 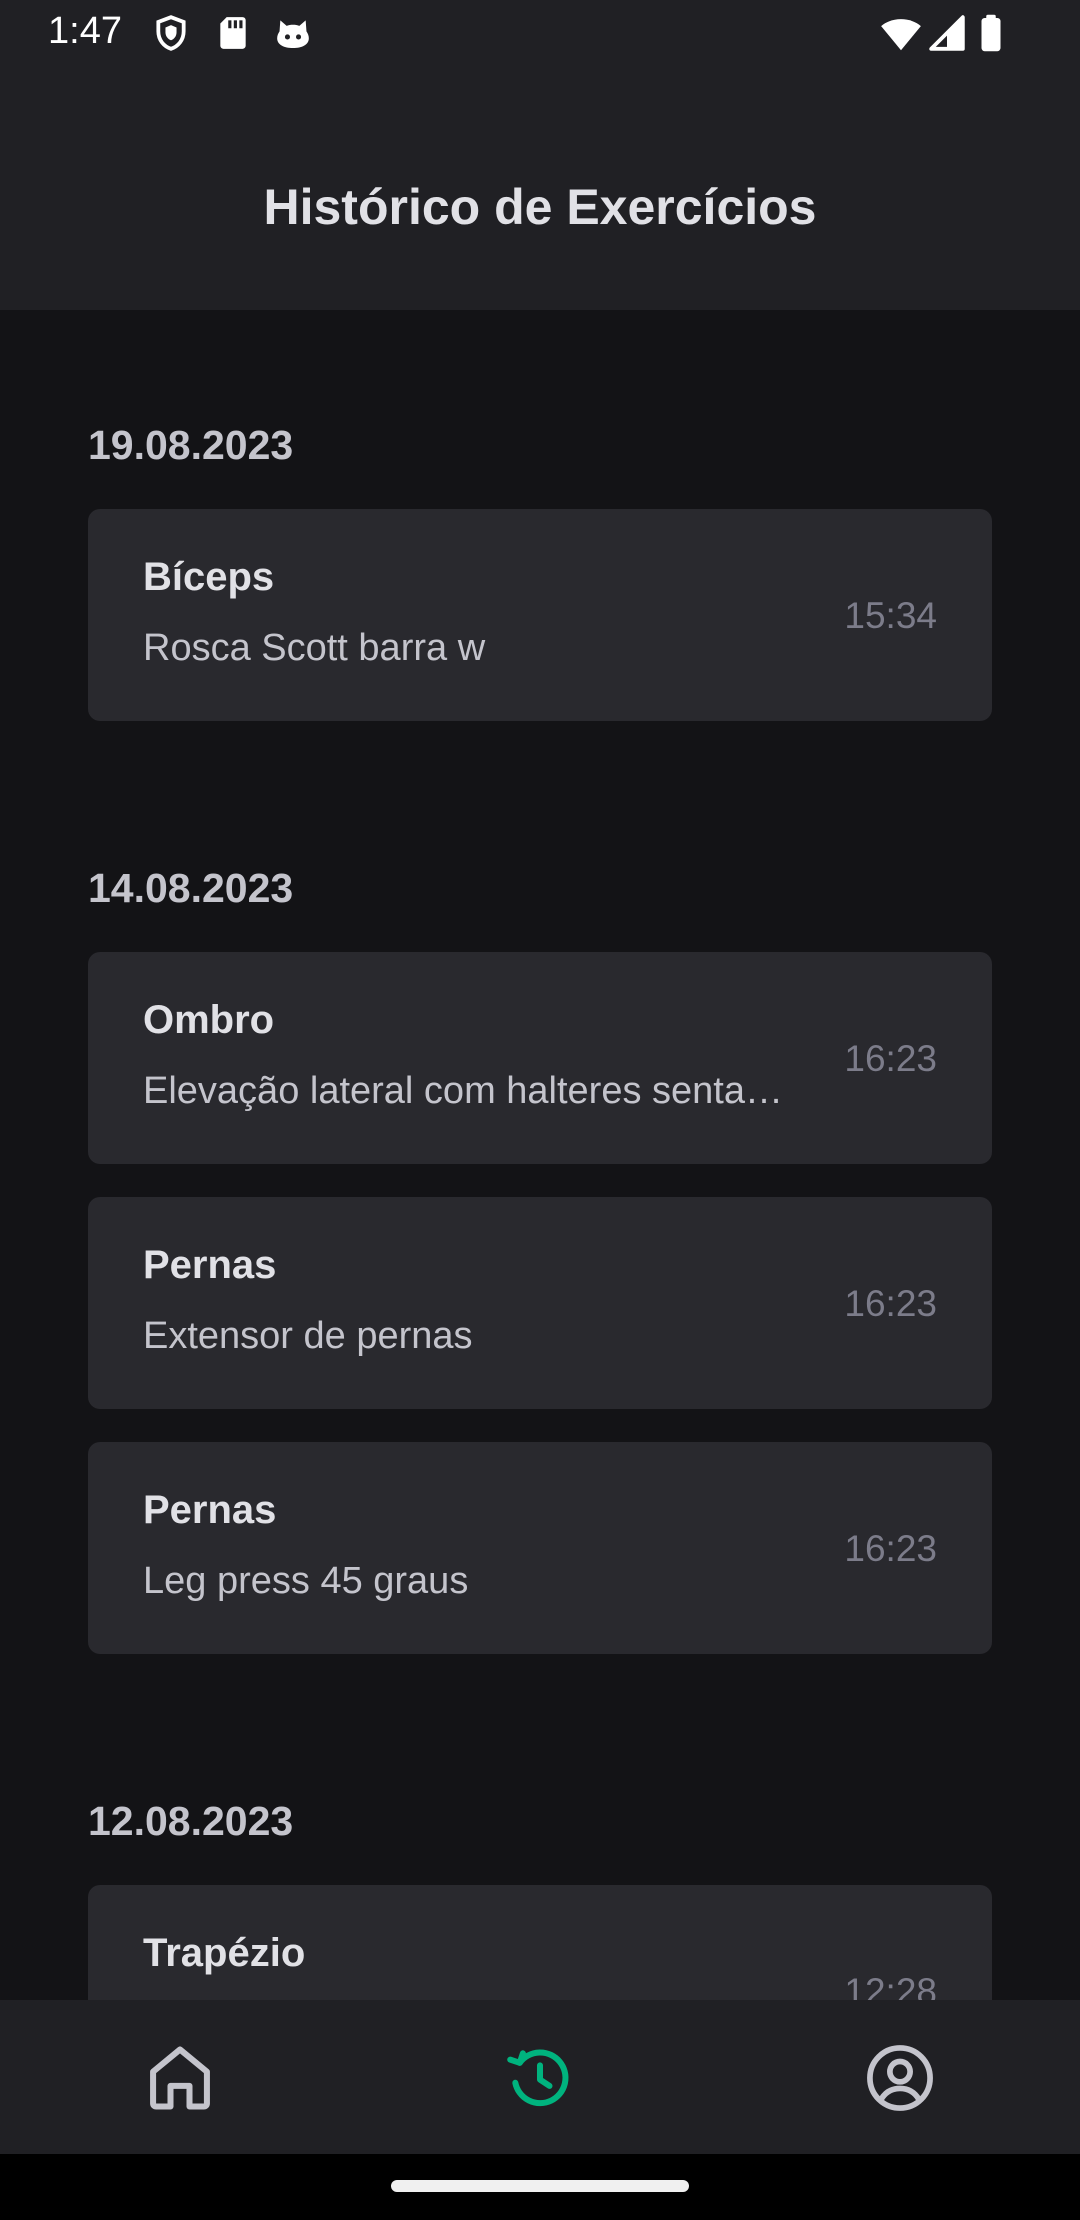 What do you see at coordinates (209, 1020) in the screenshot?
I see `card-muscle-group: Ombro` at bounding box center [209, 1020].